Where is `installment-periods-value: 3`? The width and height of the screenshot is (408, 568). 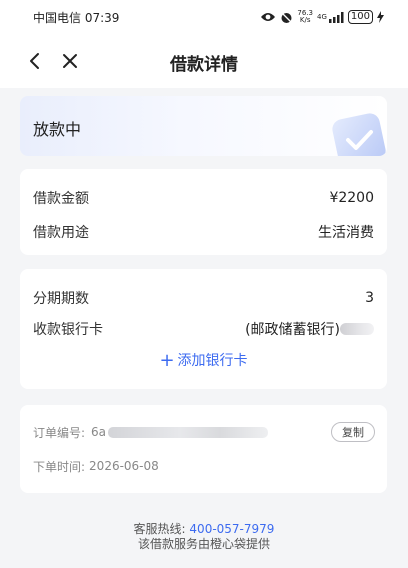
installment-periods-value: 3 is located at coordinates (369, 298).